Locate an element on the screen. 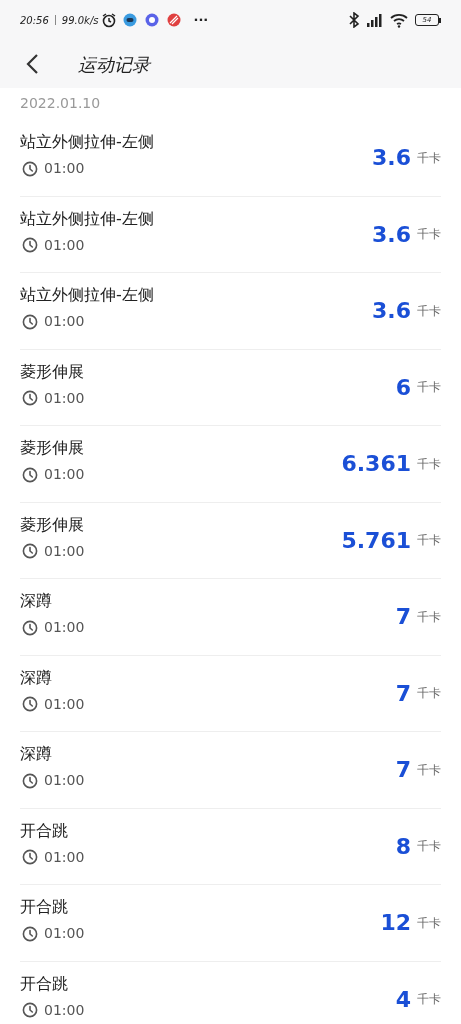 The width and height of the screenshot is (461, 1024). record-row: 开合跳 01:00 4 千卡 is located at coordinates (230, 992).